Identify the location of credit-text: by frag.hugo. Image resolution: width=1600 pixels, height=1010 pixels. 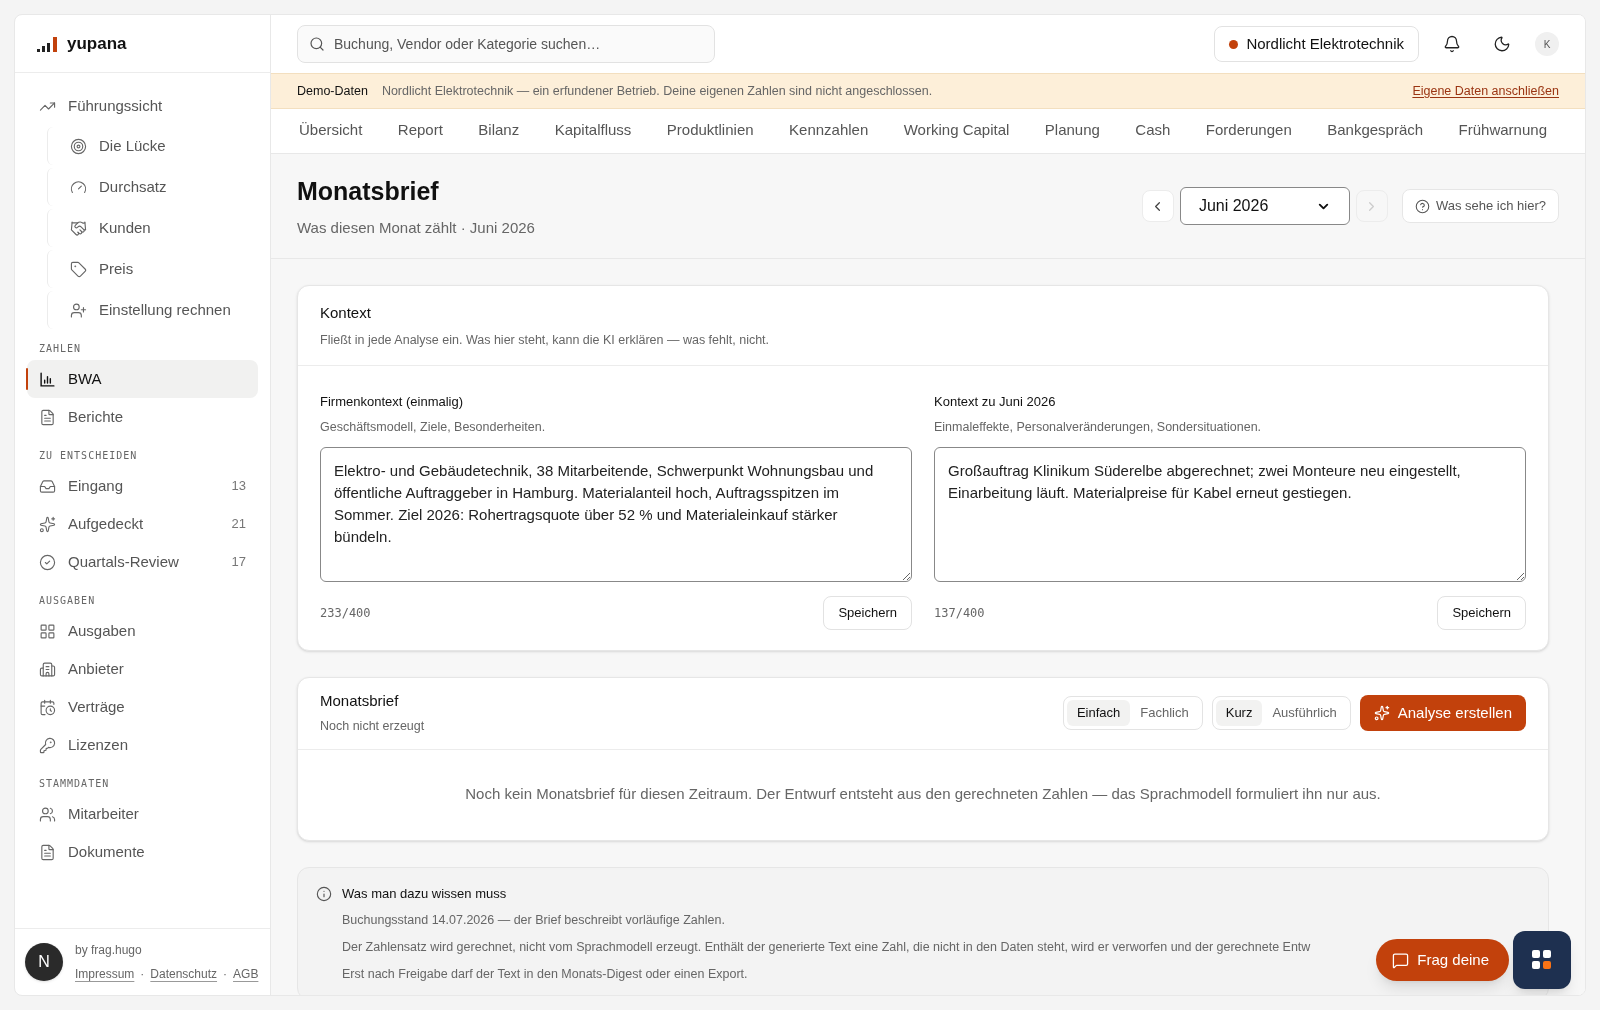
(109, 950).